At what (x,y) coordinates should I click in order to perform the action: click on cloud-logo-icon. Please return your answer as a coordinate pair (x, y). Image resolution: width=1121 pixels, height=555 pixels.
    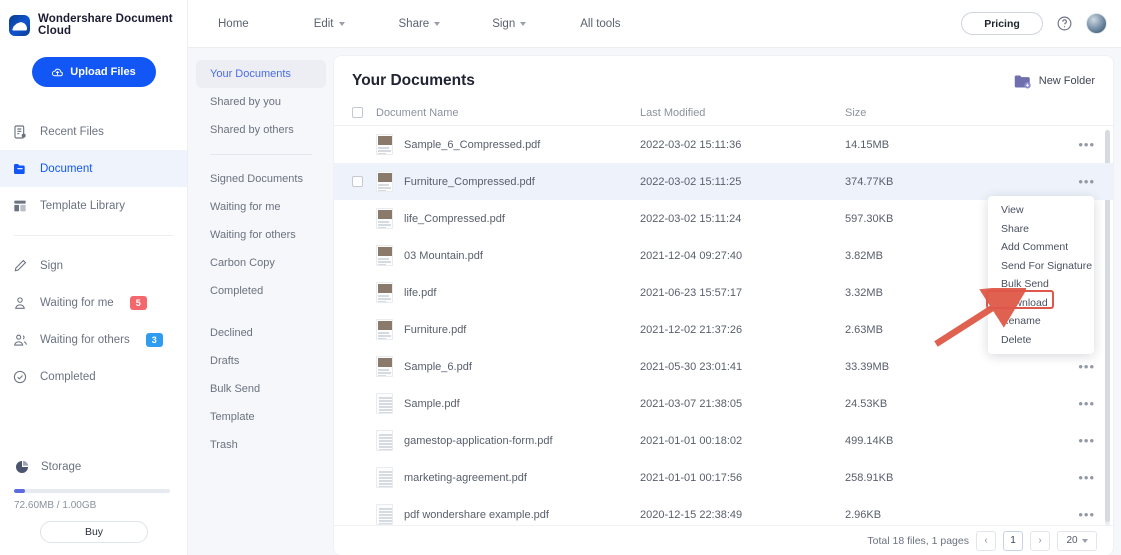
    Looking at the image, I should click on (19, 25).